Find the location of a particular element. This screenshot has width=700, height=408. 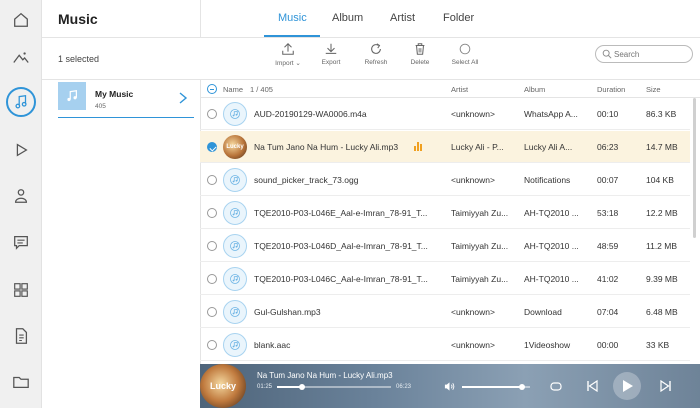

chevron-down-icon: ⌄ is located at coordinates (298, 63).